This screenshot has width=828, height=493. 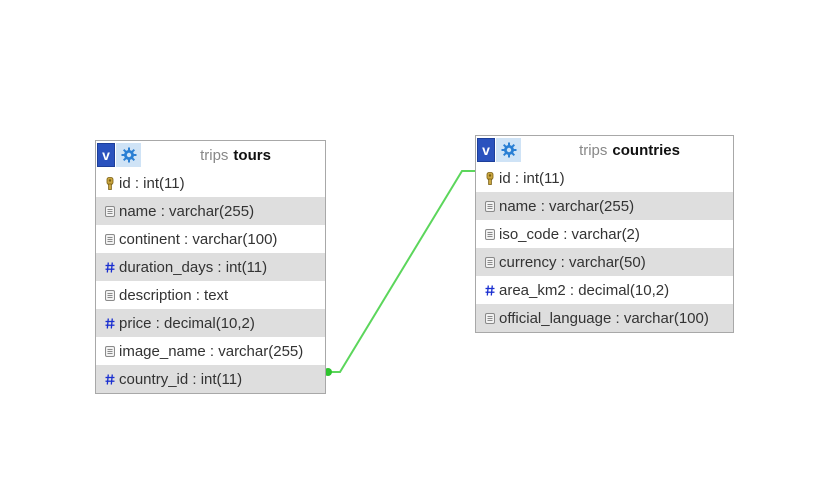 What do you see at coordinates (193, 267) in the screenshot?
I see `column-label: duration_days : int(11)` at bounding box center [193, 267].